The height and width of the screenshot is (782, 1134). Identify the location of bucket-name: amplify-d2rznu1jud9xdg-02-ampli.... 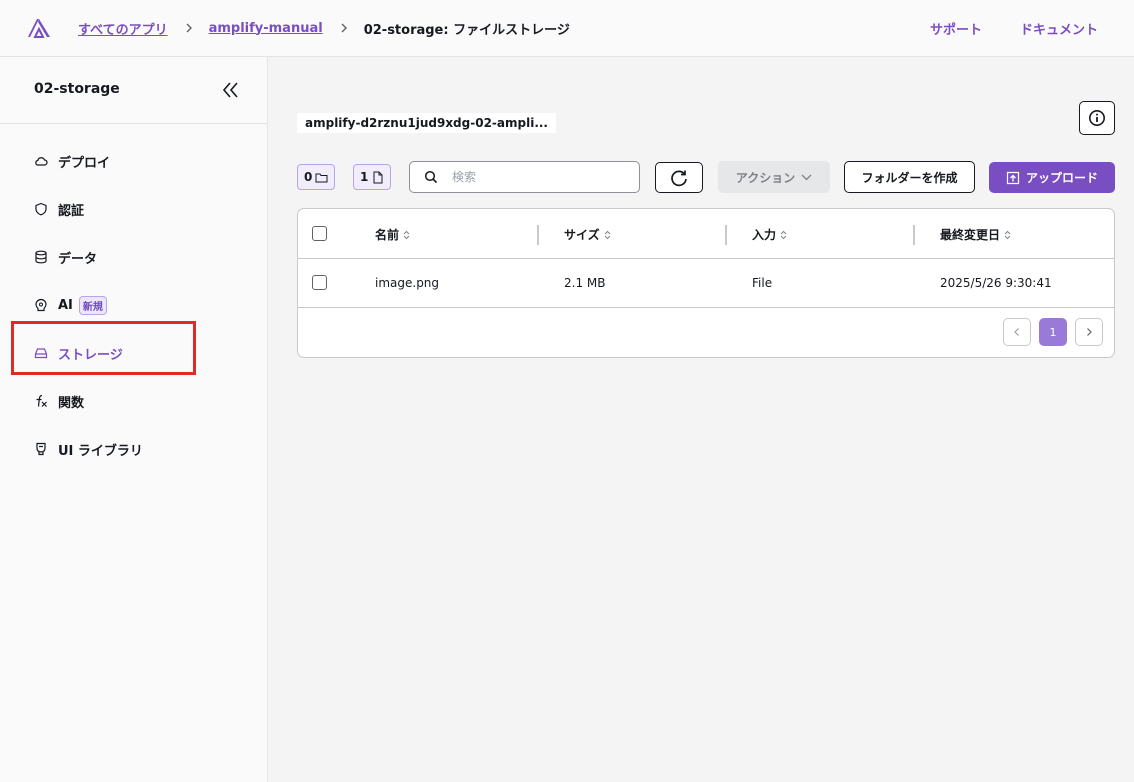
(426, 123).